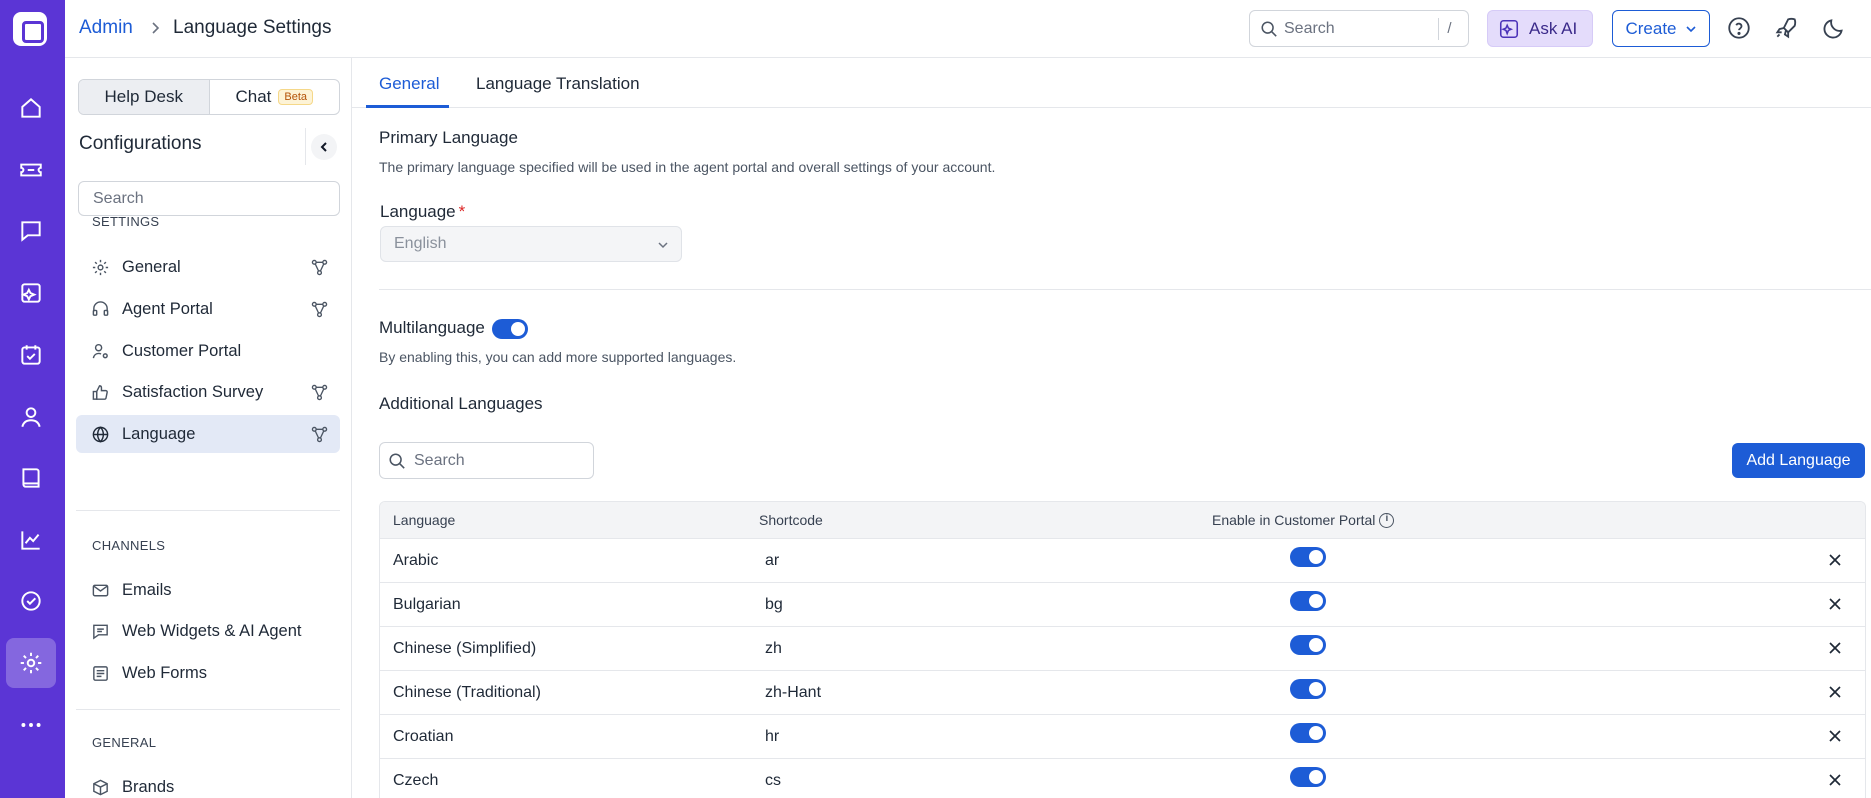  What do you see at coordinates (208, 392) in the screenshot?
I see `sidebar-item-satisfaction-survey: Satisfaction Survey` at bounding box center [208, 392].